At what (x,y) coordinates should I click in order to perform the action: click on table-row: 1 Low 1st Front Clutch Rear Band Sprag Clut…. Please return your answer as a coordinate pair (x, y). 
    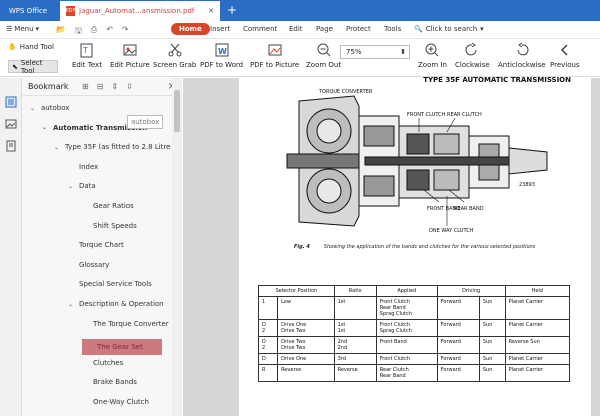
    Looking at the image, I should click on (414, 308).